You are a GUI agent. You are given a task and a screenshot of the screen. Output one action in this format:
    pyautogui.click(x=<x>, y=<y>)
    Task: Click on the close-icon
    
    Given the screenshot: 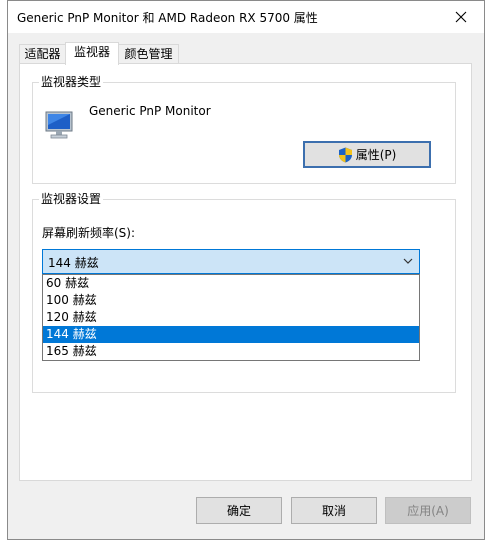 What is the action you would take?
    pyautogui.click(x=461, y=17)
    